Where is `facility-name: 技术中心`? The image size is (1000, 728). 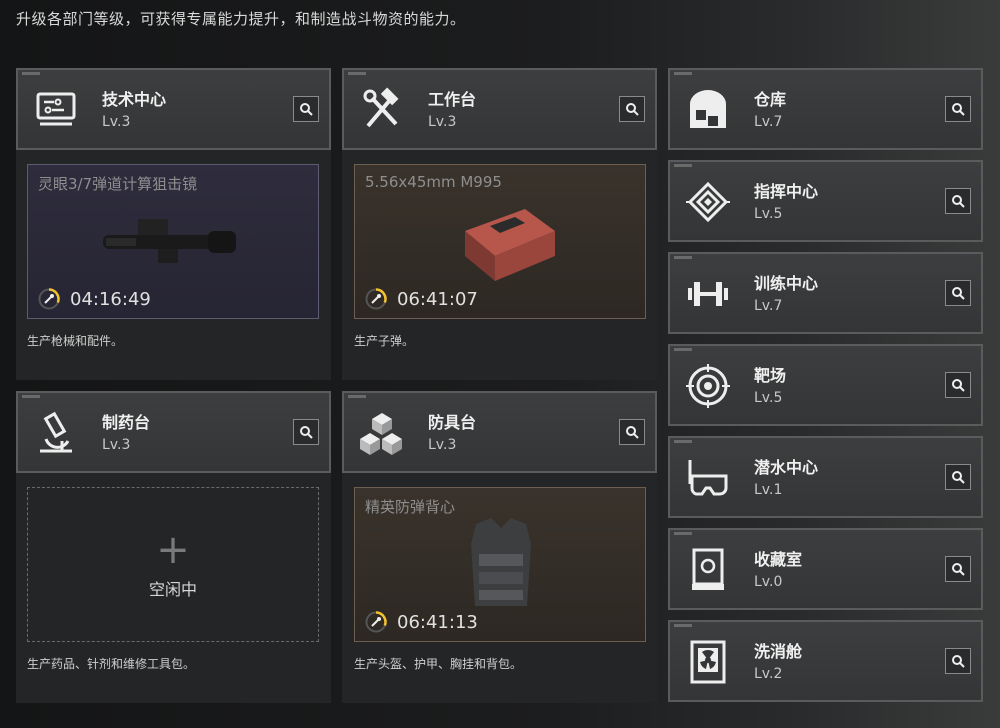 facility-name: 技术中心 is located at coordinates (134, 99).